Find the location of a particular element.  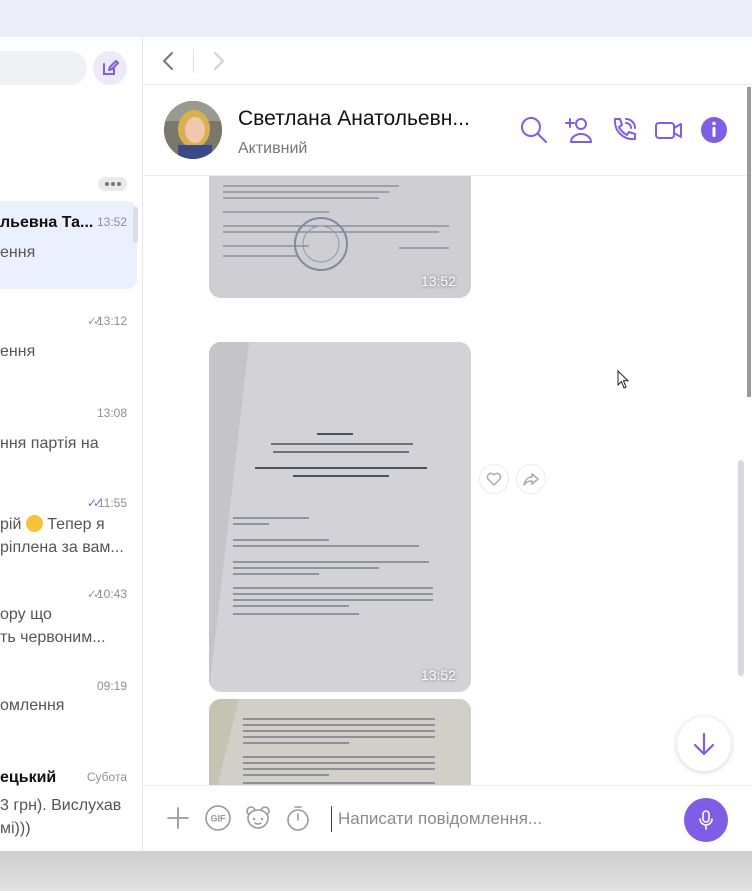

like-button is located at coordinates (494, 479).